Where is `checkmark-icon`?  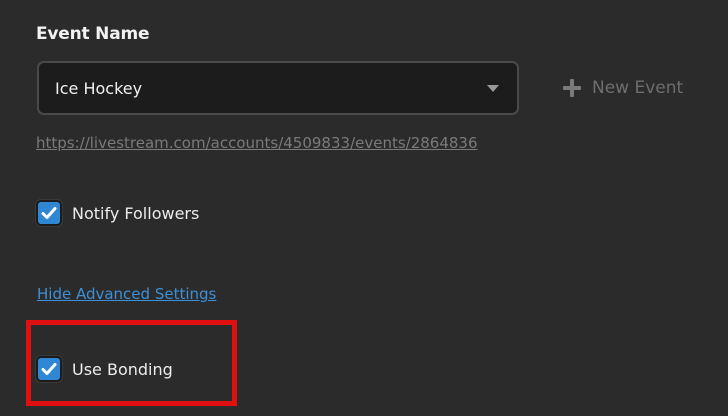
checkmark-icon is located at coordinates (49, 213).